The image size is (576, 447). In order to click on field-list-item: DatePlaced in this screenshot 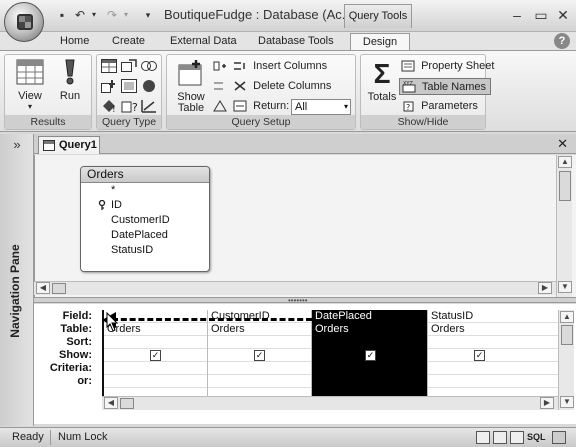, I will do `click(145, 235)`.